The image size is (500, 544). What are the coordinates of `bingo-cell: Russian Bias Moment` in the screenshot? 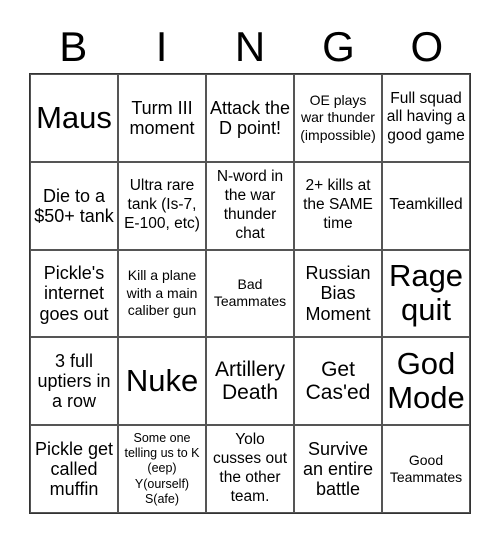 It's located at (338, 293).